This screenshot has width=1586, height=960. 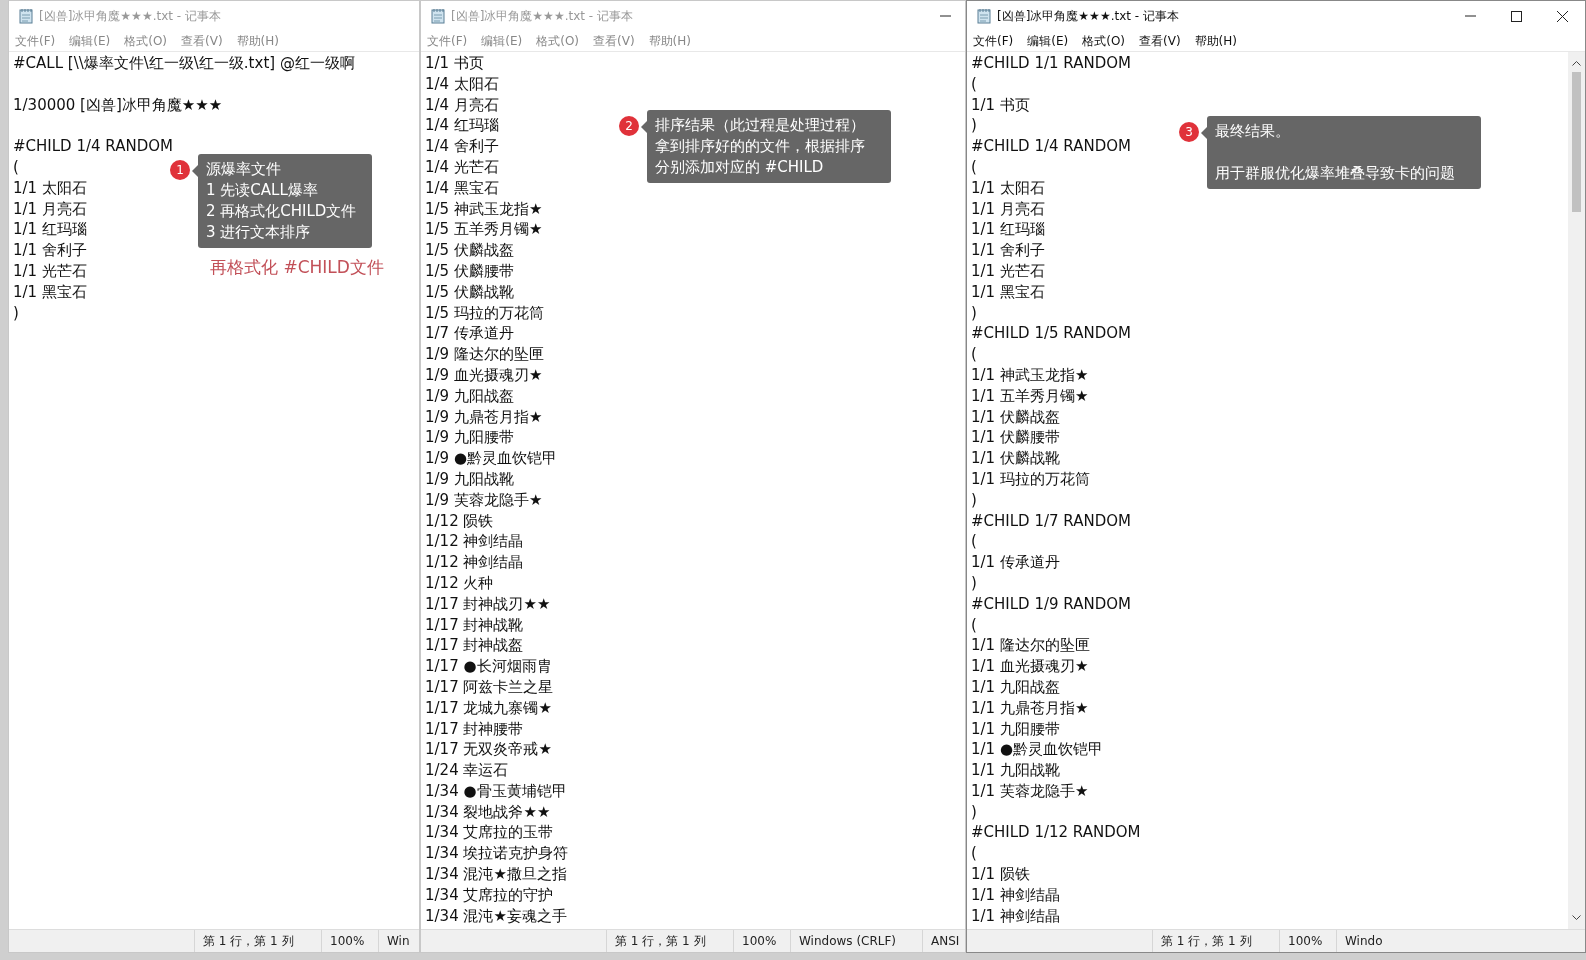 What do you see at coordinates (489, 687) in the screenshot?
I see `text-line: 1/17 阿兹卡兰之星` at bounding box center [489, 687].